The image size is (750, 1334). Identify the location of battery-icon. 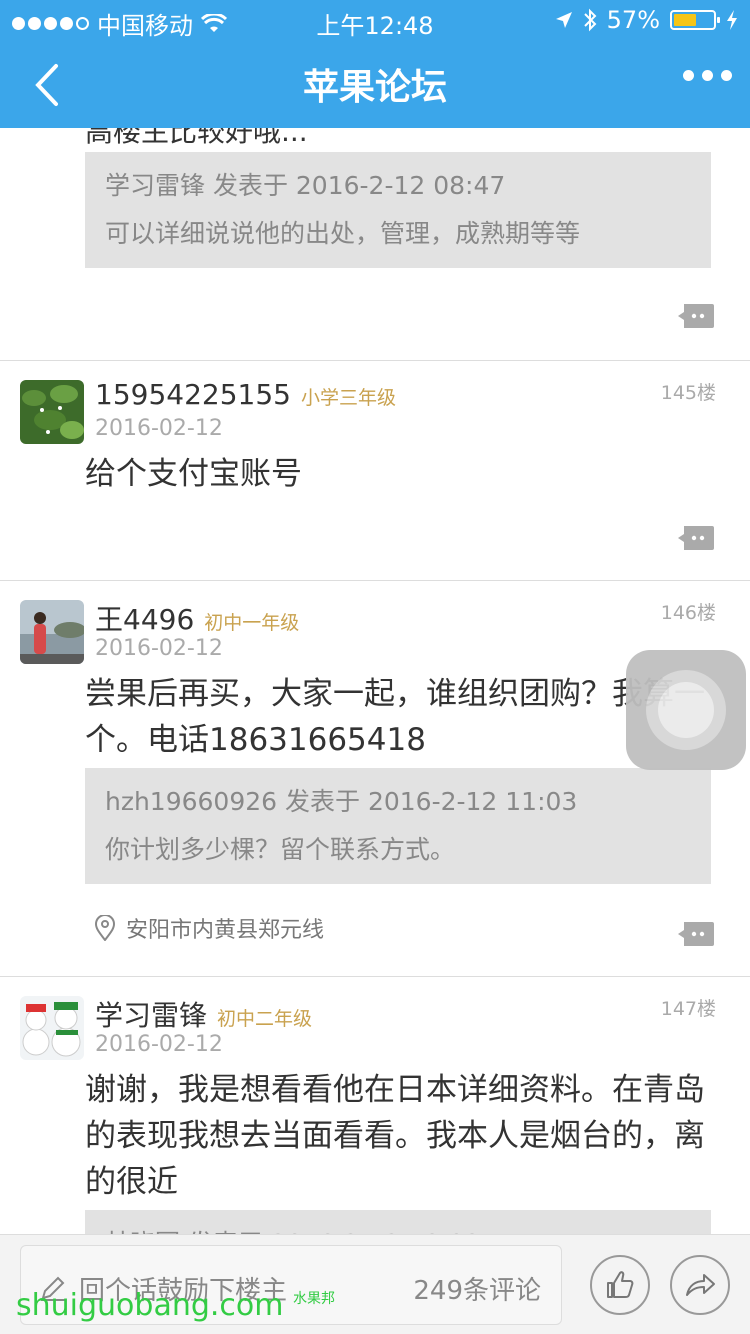
(695, 20).